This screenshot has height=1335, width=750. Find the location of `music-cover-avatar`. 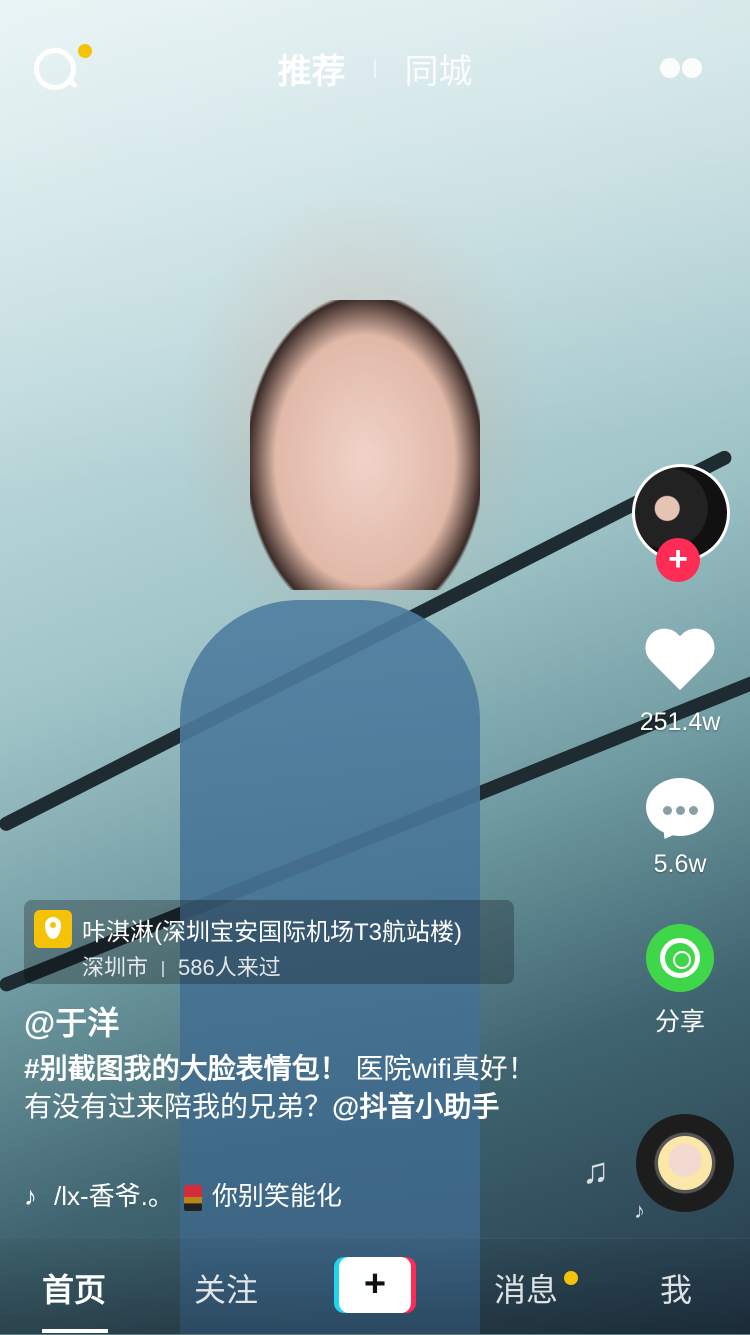

music-cover-avatar is located at coordinates (685, 1163).